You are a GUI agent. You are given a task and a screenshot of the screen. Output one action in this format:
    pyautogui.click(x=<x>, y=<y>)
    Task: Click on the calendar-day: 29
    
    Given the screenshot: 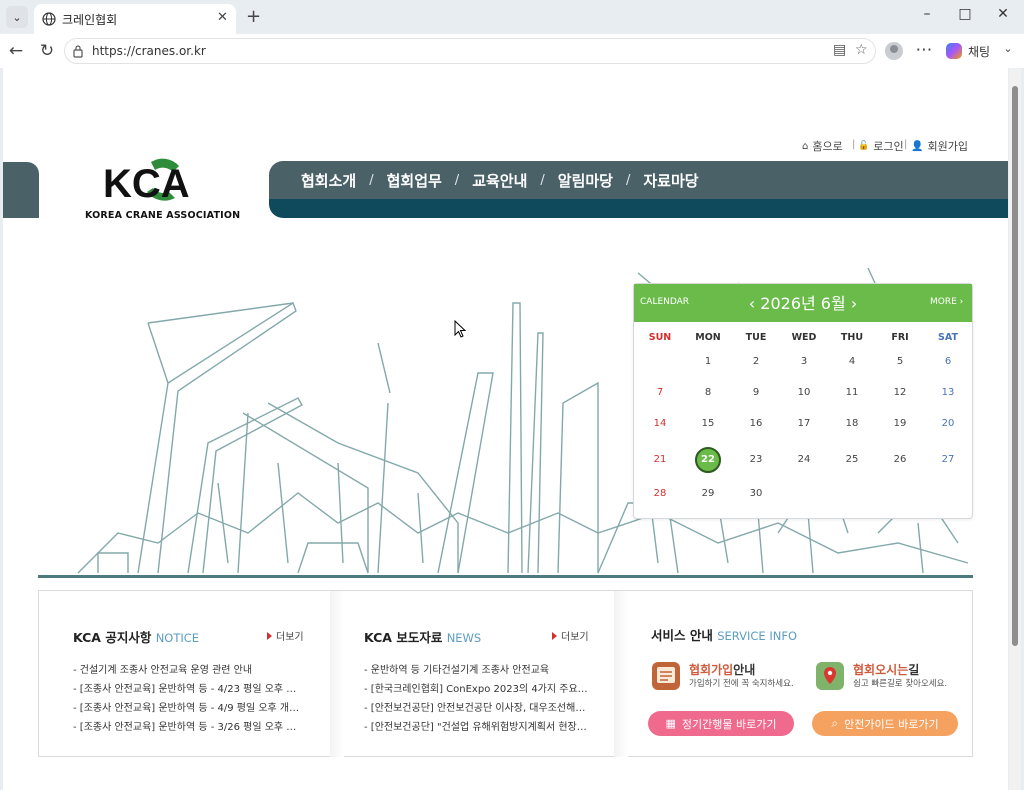 What is the action you would take?
    pyautogui.click(x=708, y=493)
    